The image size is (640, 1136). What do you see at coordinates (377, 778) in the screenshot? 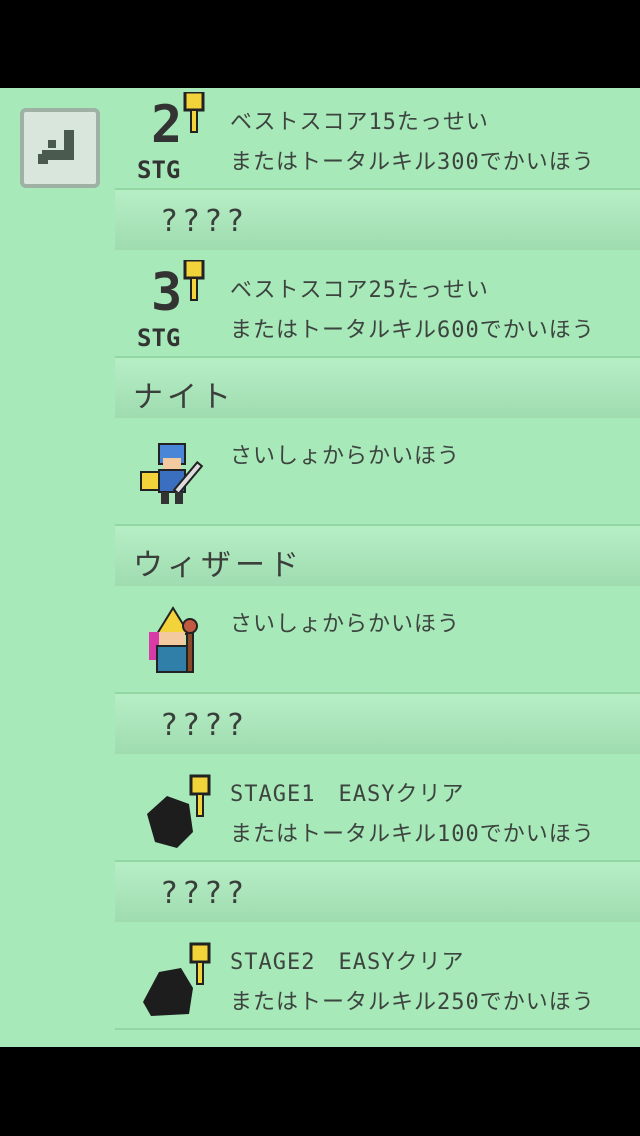
I see `list-item: ???? STAGE1 EASYクリア またはトータルキル100でかいほう` at bounding box center [377, 778].